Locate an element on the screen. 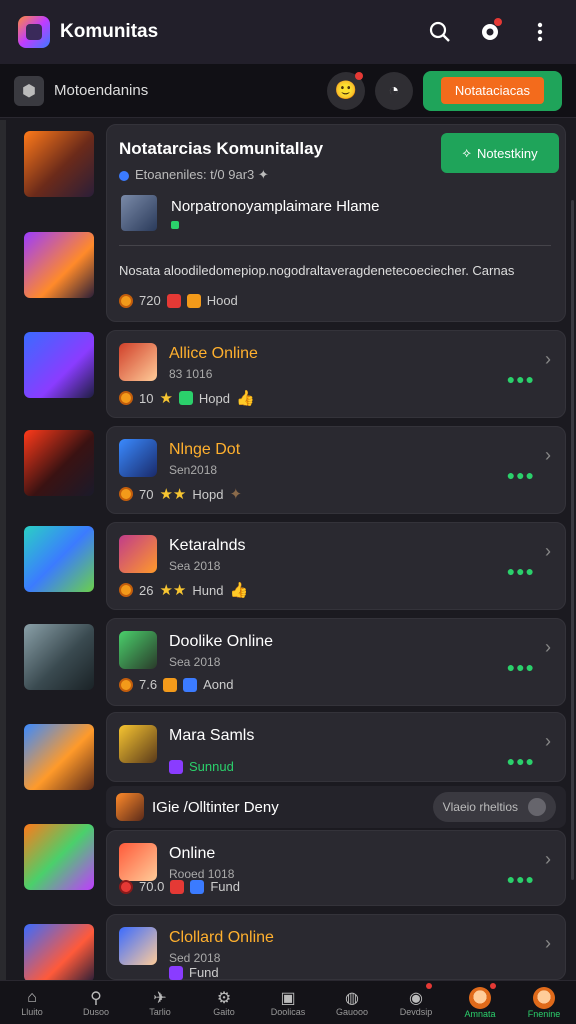 The width and height of the screenshot is (576, 1024). thumbs-up-icon: ✦ is located at coordinates (235, 494).